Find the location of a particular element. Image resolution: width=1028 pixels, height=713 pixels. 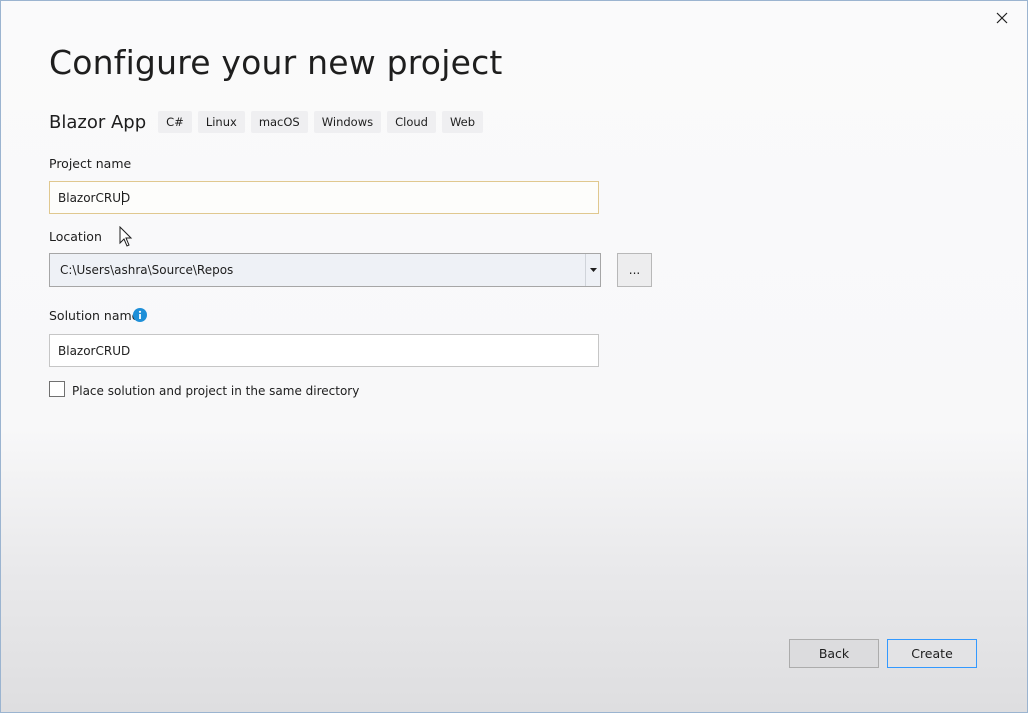

close-icon is located at coordinates (1002, 18).